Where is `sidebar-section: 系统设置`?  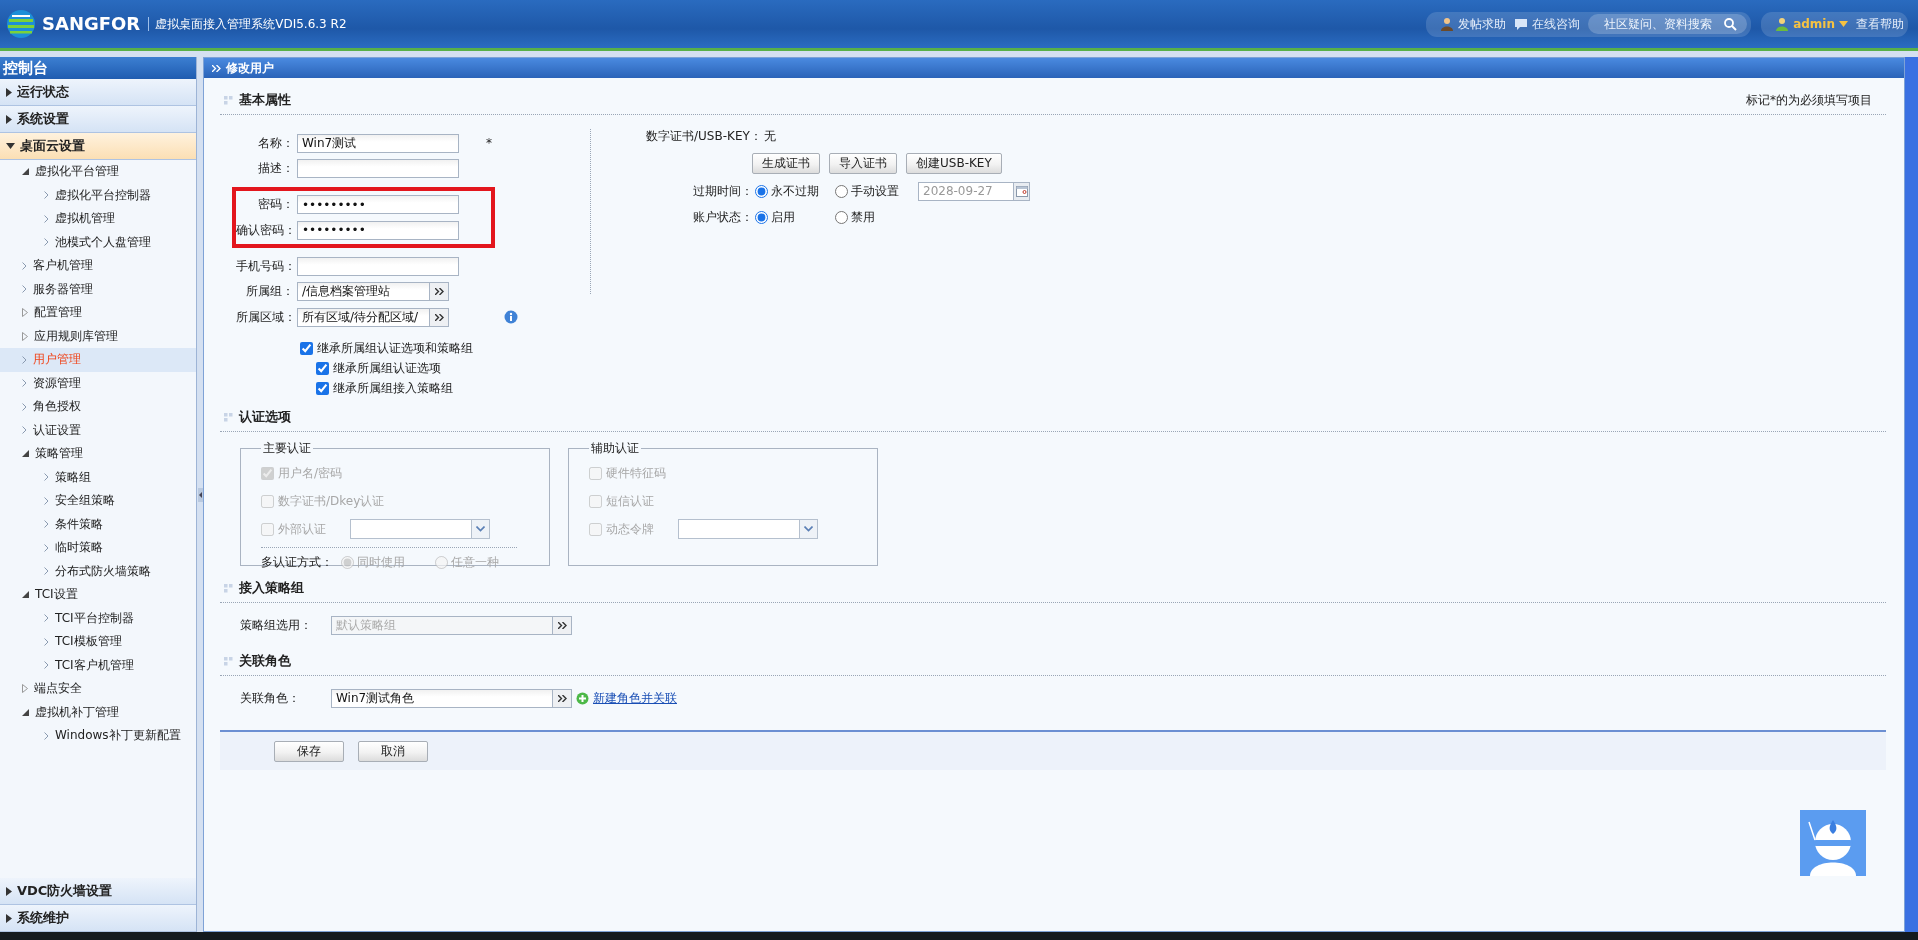
sidebar-section: 系统设置 is located at coordinates (98, 119).